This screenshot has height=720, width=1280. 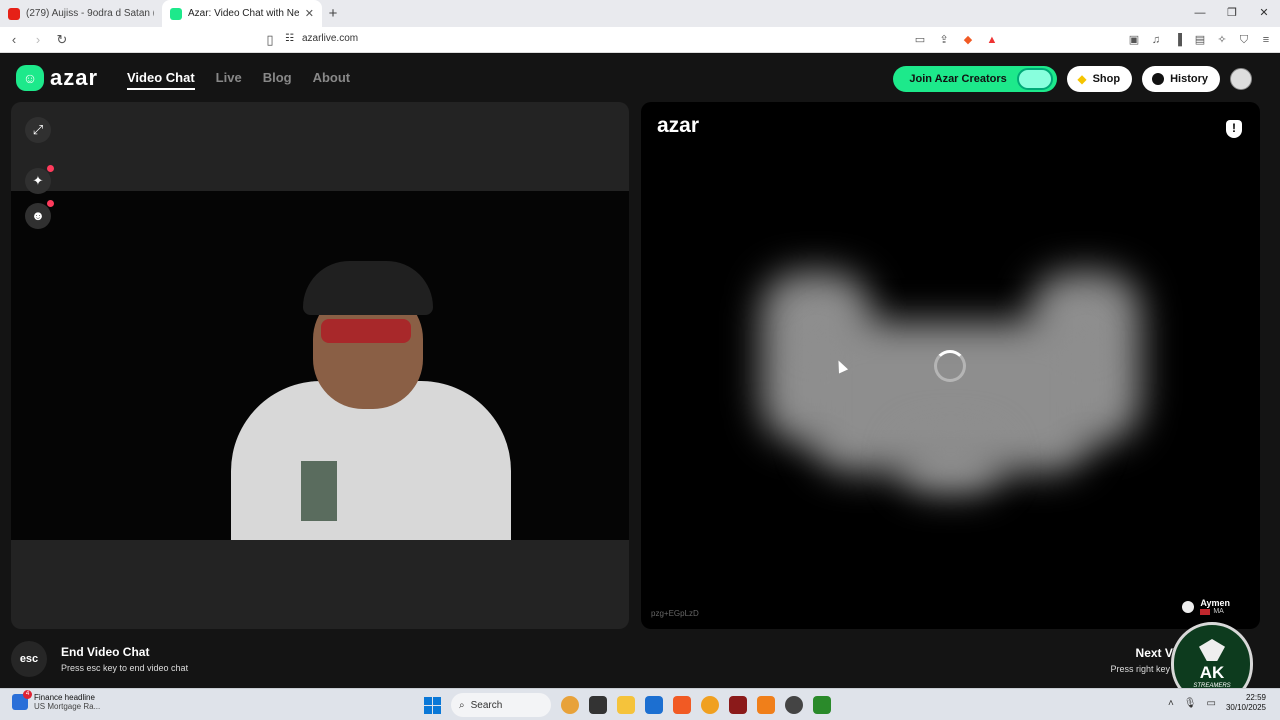 What do you see at coordinates (270, 40) in the screenshot?
I see `bookmark-icon: ▯` at bounding box center [270, 40].